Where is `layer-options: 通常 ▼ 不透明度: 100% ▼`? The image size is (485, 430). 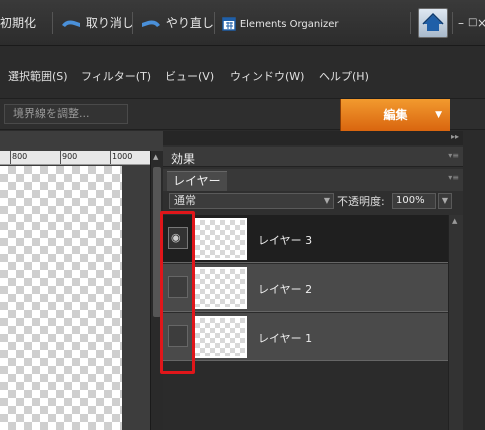
layer-options: 通常 ▼ 不透明度: 100% ▼ is located at coordinates (313, 201).